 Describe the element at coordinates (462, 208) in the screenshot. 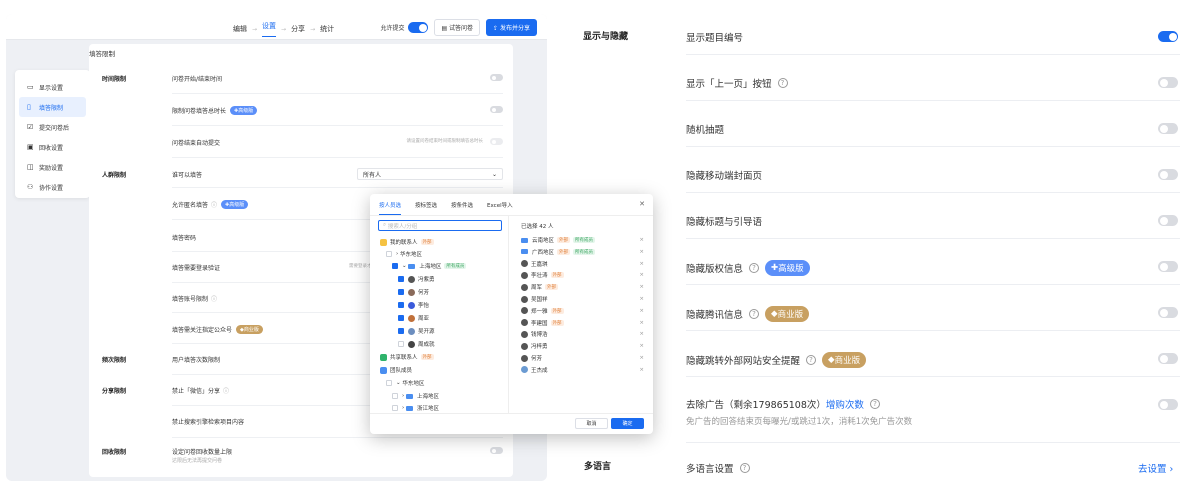

I see `tab-by-condition: 按条件选` at that location.